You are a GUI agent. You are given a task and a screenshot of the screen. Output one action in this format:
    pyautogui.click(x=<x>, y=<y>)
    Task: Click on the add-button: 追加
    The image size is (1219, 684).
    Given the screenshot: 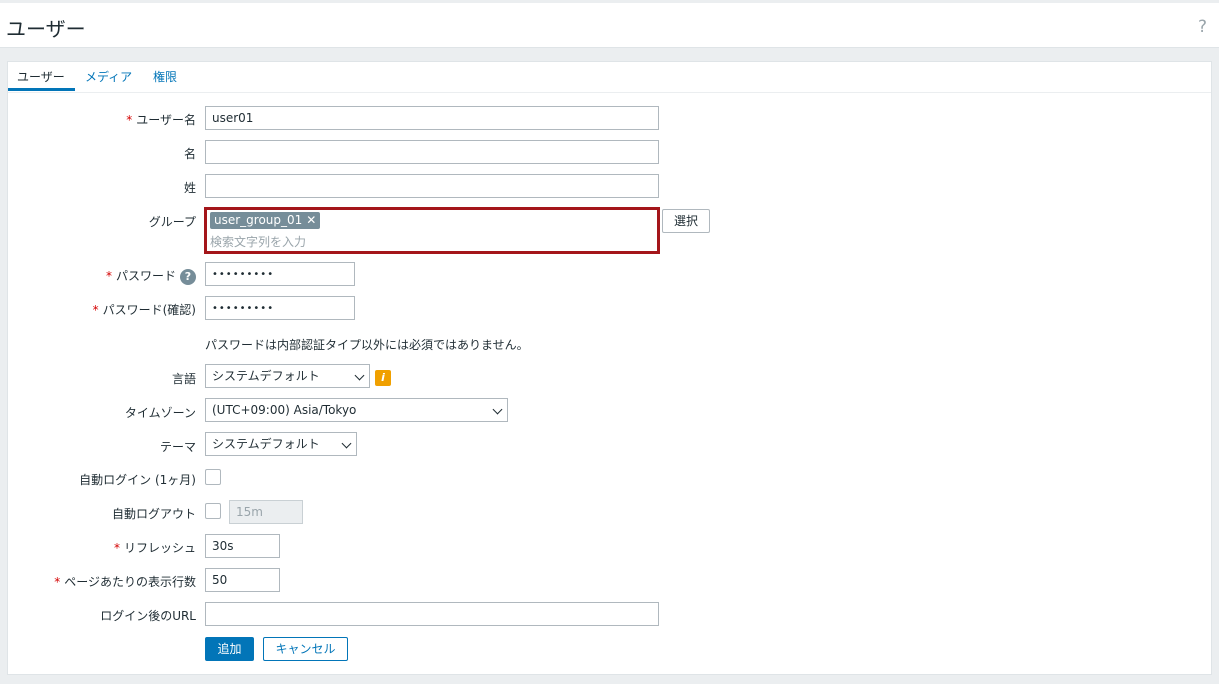 What is the action you would take?
    pyautogui.click(x=229, y=649)
    